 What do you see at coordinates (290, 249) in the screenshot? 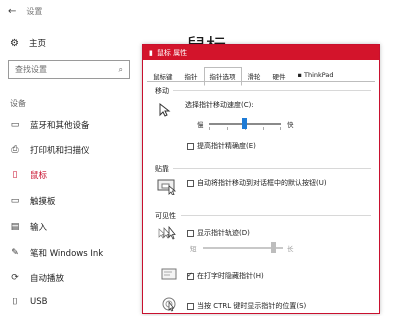
I see `long-label: 长` at bounding box center [290, 249].